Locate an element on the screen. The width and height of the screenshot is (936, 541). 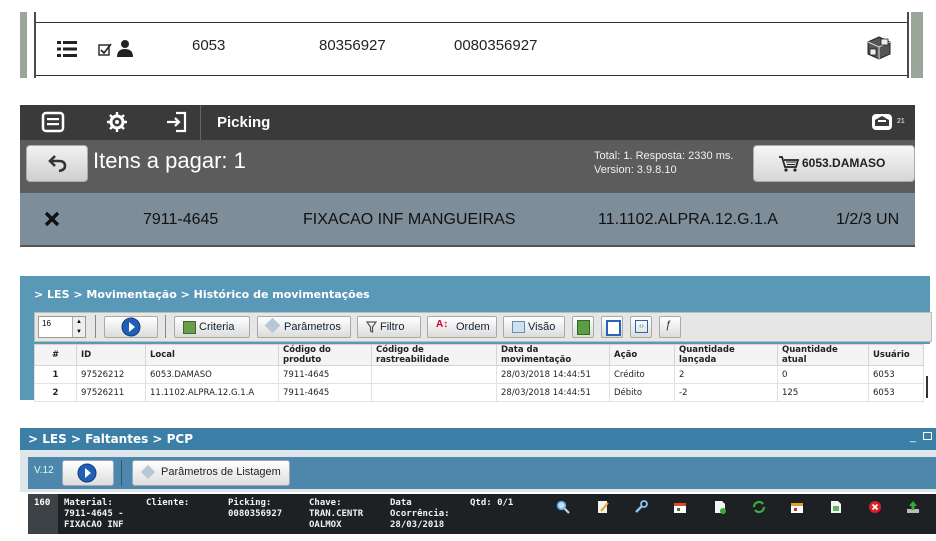
calendar-alert-icon is located at coordinates (797, 507).